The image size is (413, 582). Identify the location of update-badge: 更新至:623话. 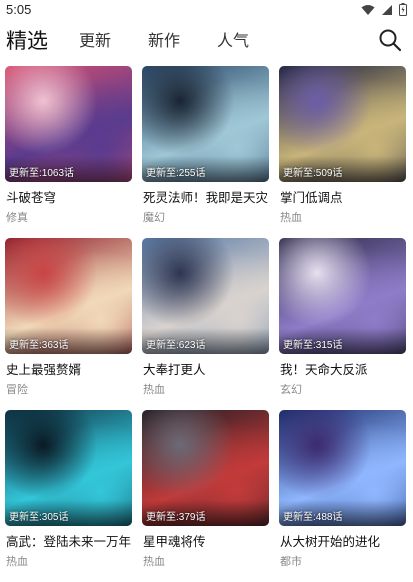
(176, 345).